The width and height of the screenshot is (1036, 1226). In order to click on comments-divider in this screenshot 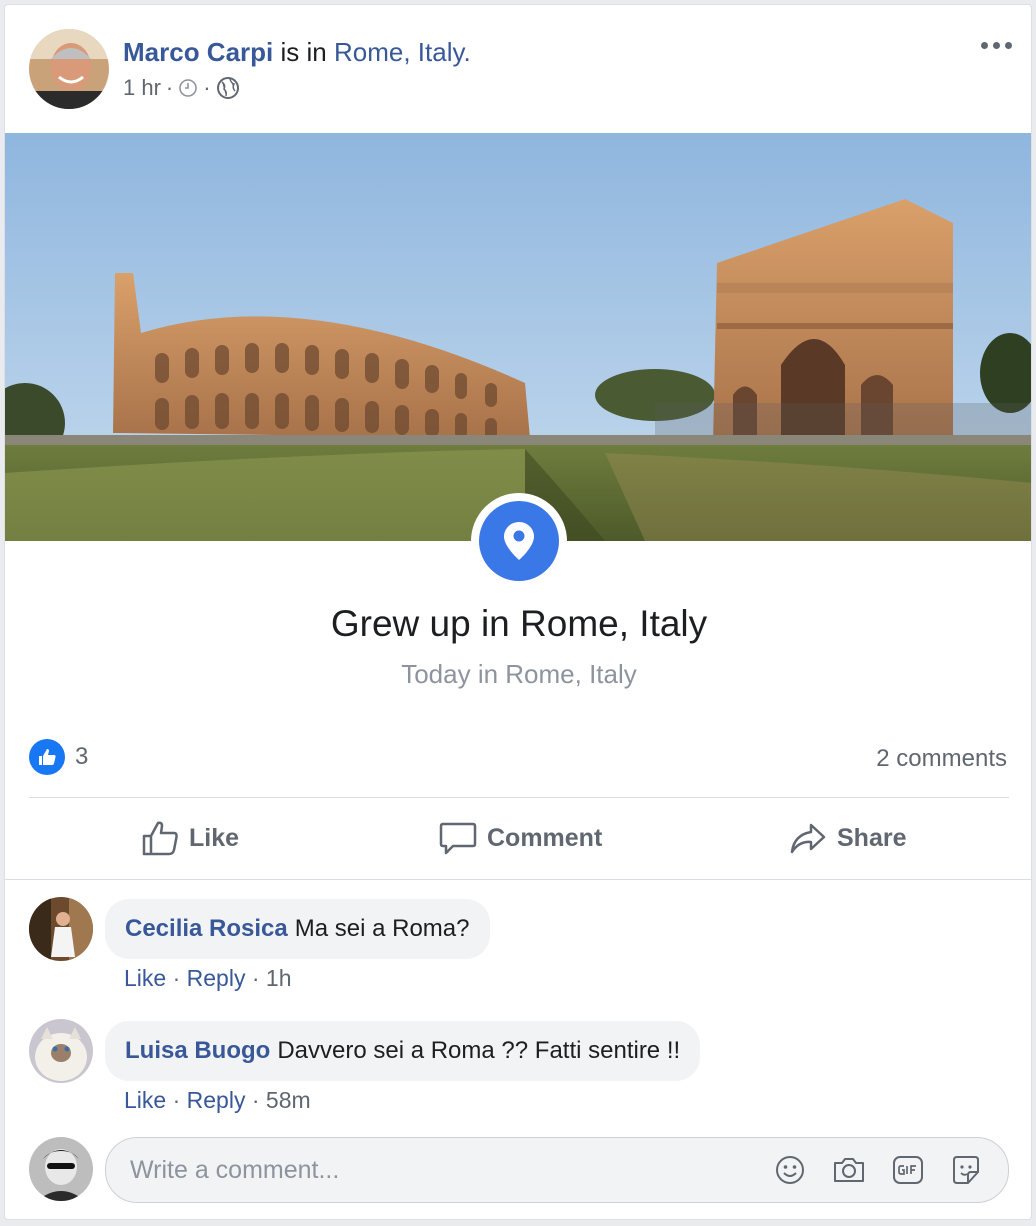, I will do `click(518, 879)`.